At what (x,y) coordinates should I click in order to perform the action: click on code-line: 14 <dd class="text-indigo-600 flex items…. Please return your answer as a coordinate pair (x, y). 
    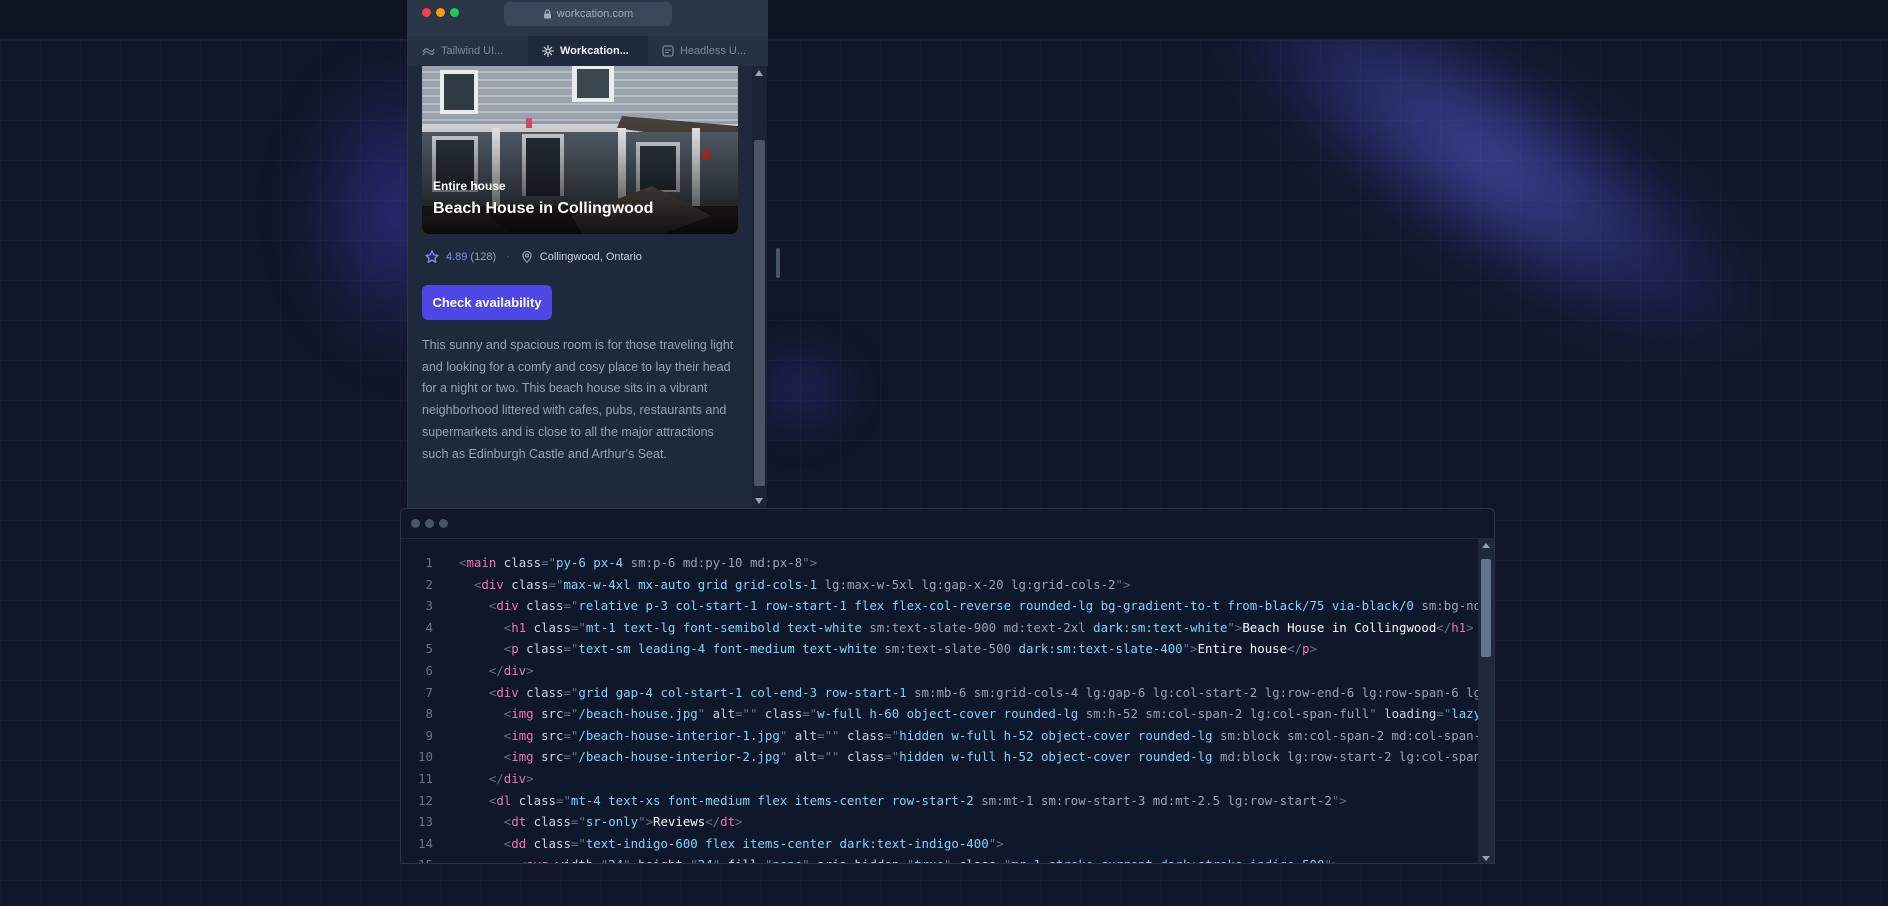
    Looking at the image, I should click on (940, 844).